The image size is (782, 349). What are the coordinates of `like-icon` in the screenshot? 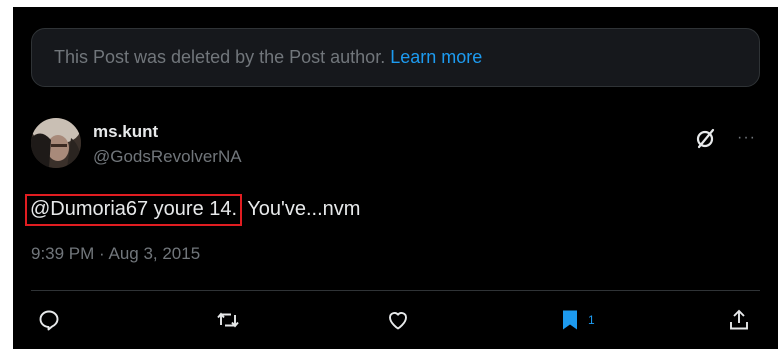 It's located at (398, 321).